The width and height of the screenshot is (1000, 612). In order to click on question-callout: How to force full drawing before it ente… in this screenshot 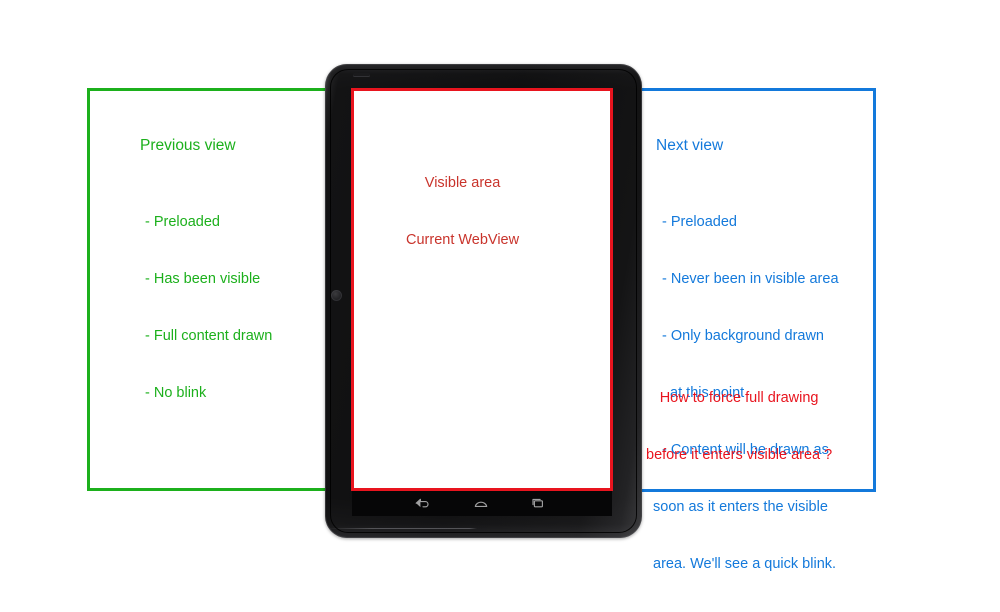, I will do `click(739, 427)`.